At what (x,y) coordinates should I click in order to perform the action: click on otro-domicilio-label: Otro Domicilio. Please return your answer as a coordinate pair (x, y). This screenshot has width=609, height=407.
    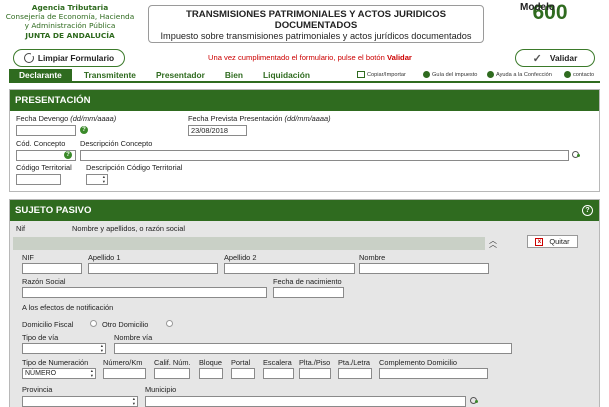
    Looking at the image, I should click on (125, 324).